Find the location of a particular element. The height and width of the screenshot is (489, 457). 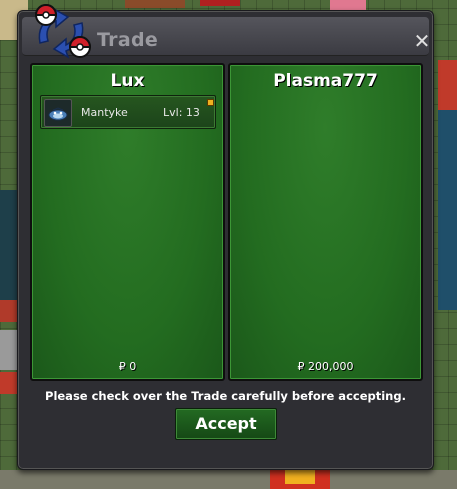

close-icon: ✕ is located at coordinates (422, 41).